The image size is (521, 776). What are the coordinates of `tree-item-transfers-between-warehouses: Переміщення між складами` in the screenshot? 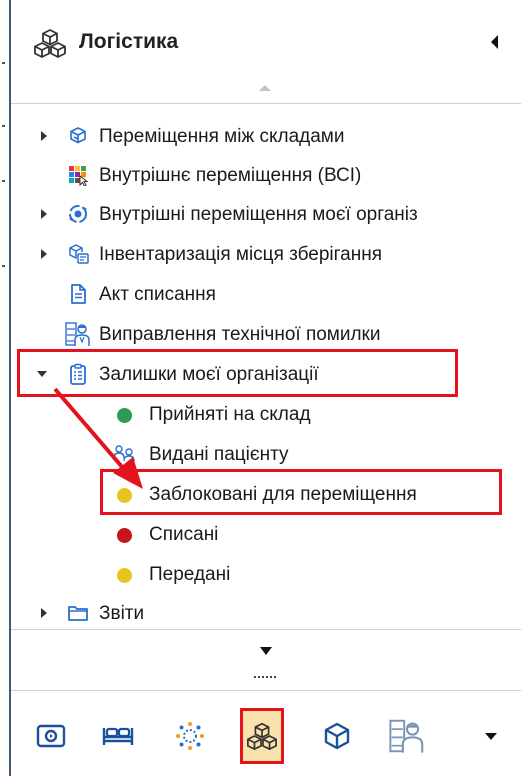 It's located at (266, 136).